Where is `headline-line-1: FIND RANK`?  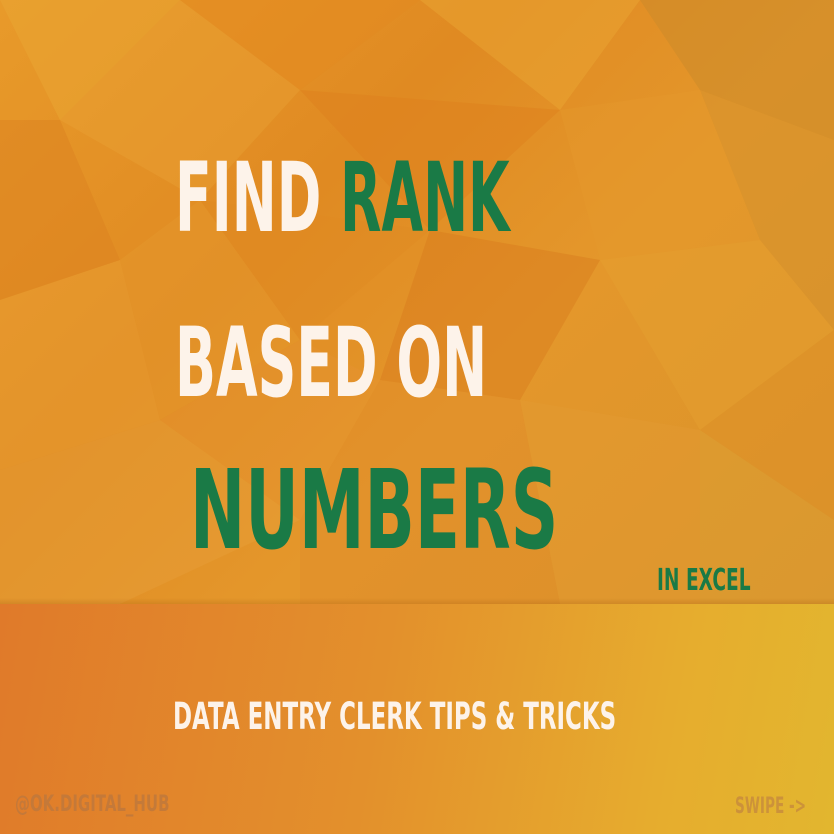 headline-line-1: FIND RANK is located at coordinates (342, 198).